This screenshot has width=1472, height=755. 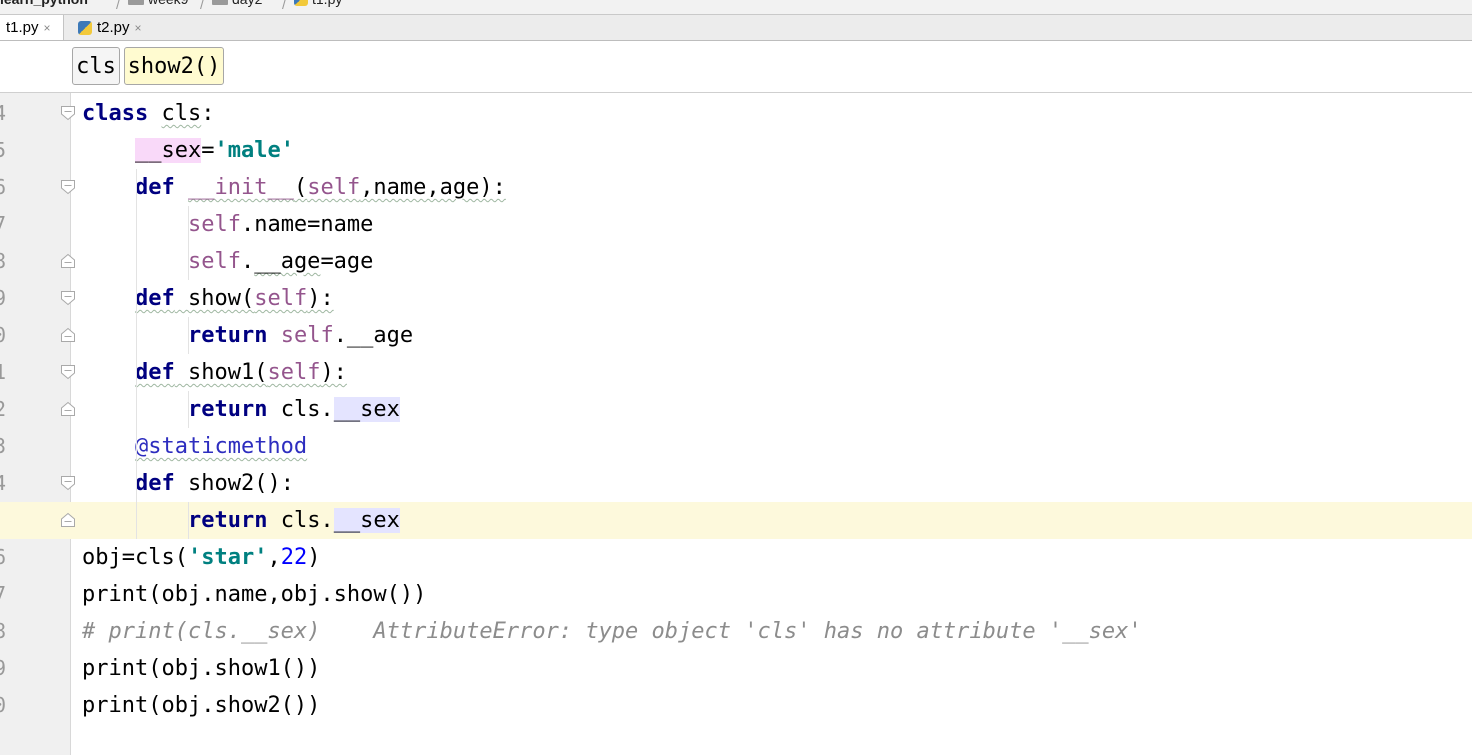 I want to click on code-text: print(obj.show2()), so click(x=201, y=705).